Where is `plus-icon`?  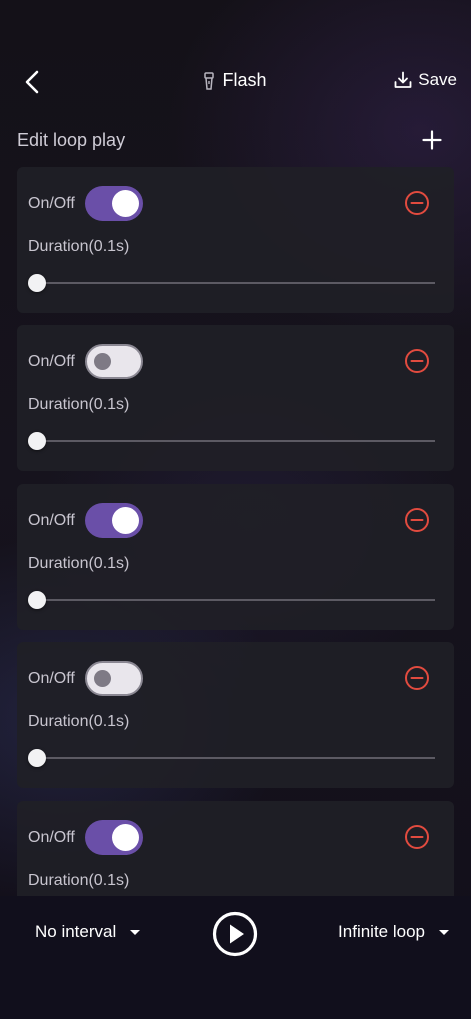 plus-icon is located at coordinates (432, 140).